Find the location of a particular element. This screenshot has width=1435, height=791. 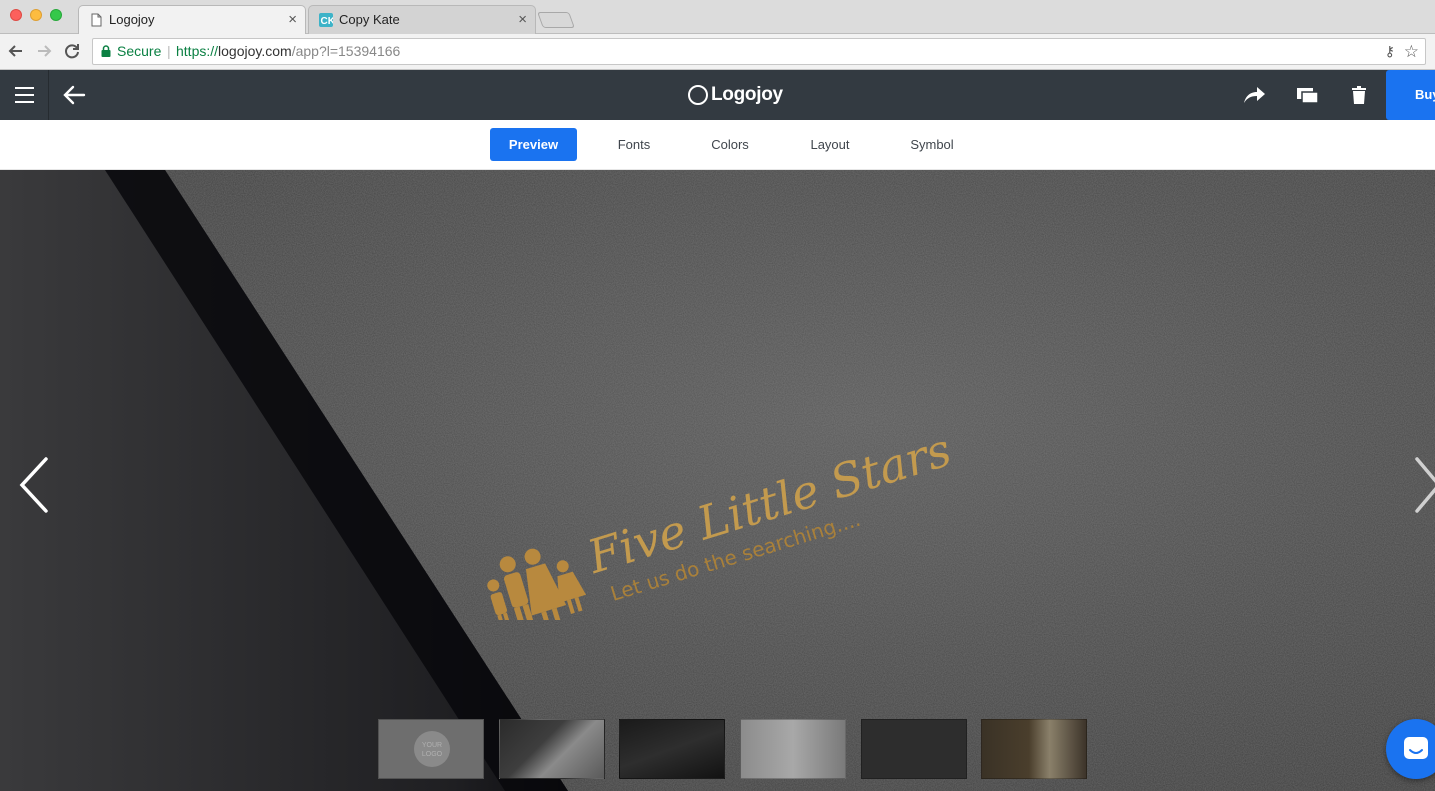

chat-icon is located at coordinates (1416, 748).